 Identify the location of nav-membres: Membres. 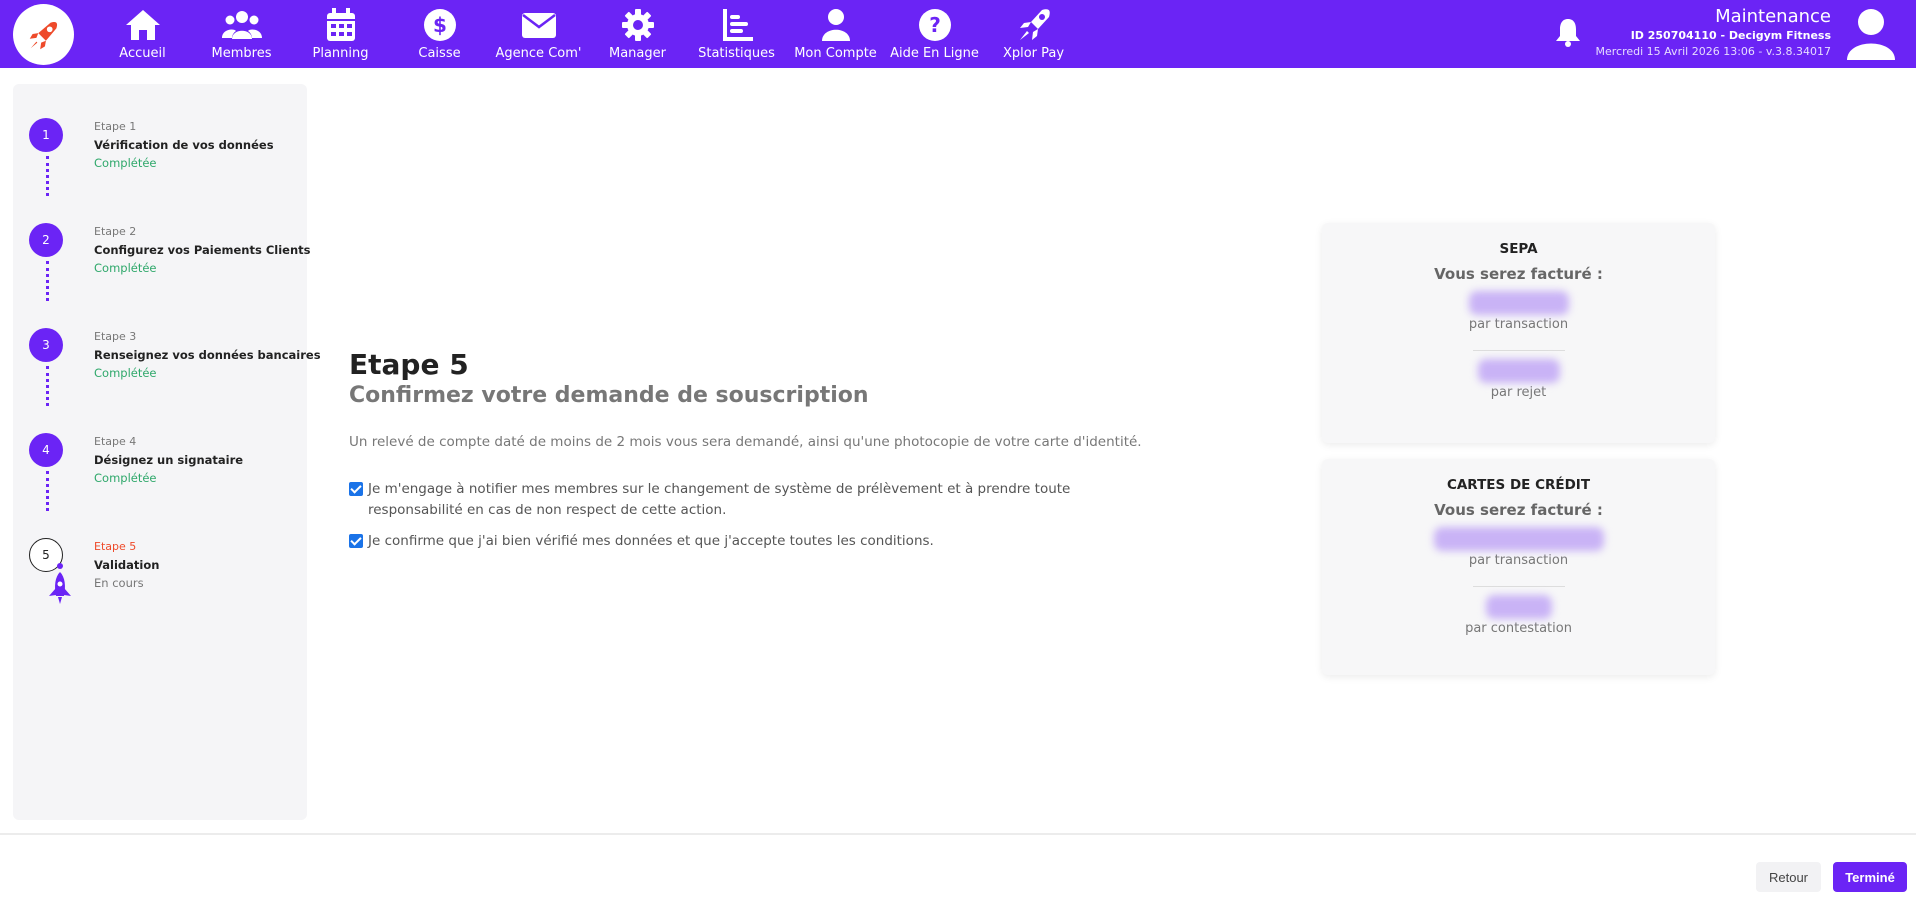
(241, 34).